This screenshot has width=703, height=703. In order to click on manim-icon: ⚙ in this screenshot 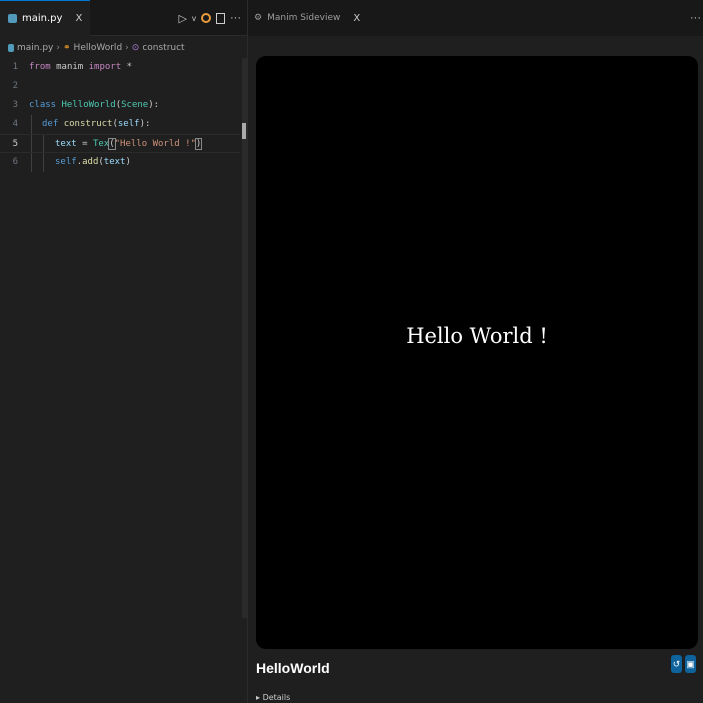, I will do `click(258, 18)`.